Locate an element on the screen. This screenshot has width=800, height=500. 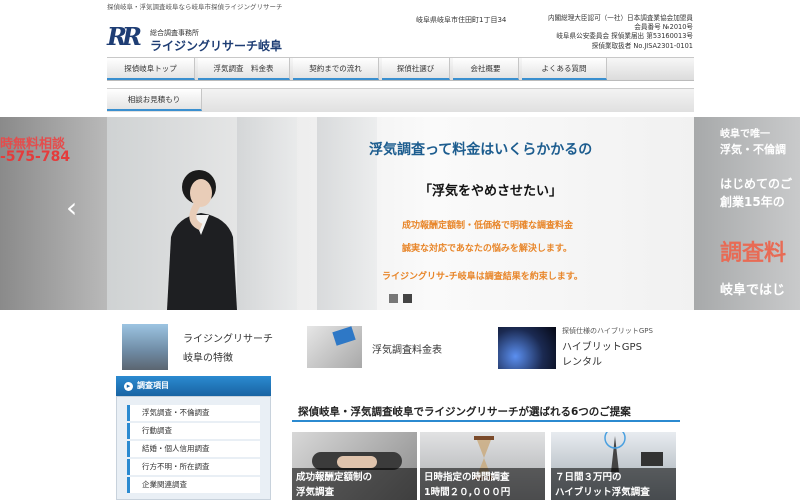
globe-gps-photo is located at coordinates (527, 348).